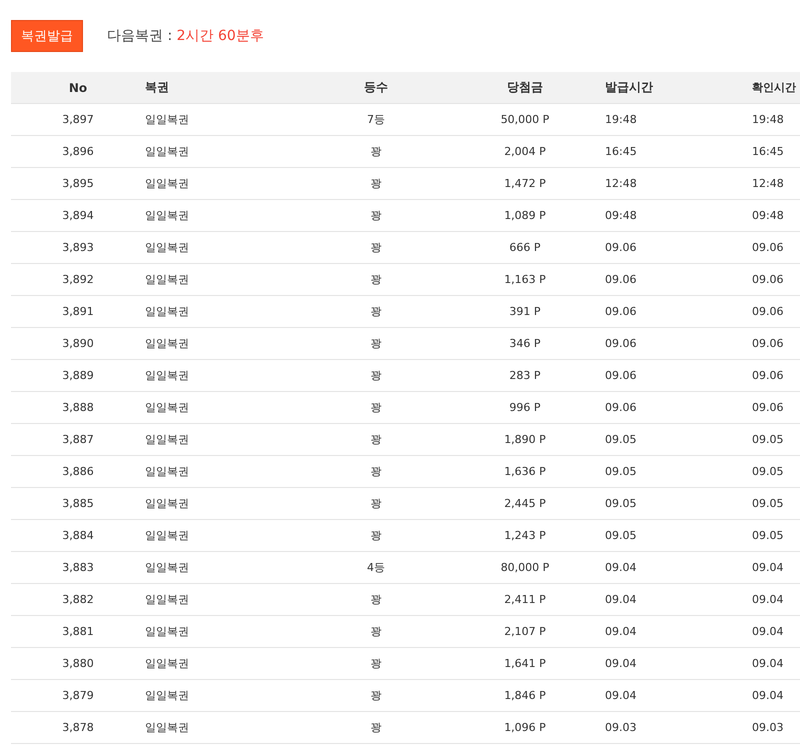 Image resolution: width=800 pixels, height=752 pixels. I want to click on next-ticket-time: 2시간 60분후, so click(220, 36).